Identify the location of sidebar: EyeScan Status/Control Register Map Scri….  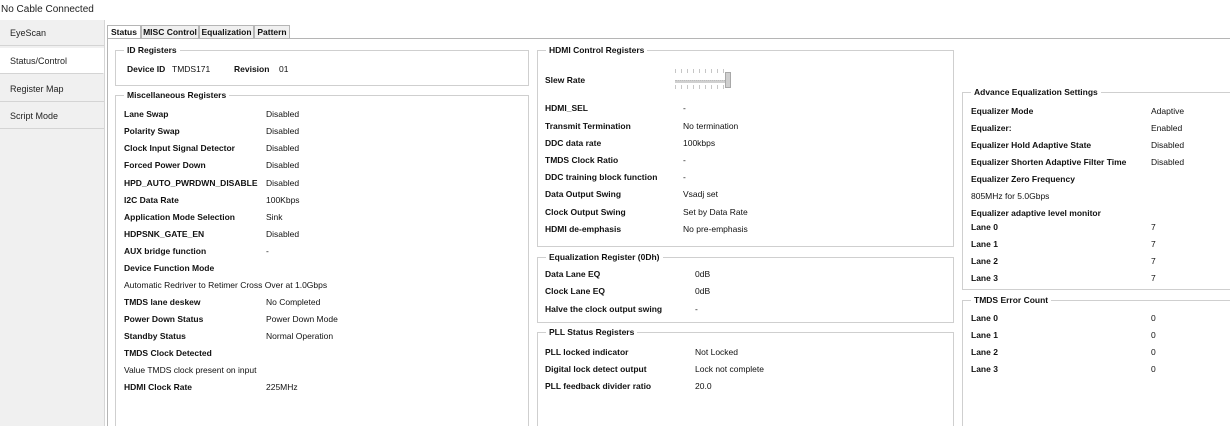
(52, 223).